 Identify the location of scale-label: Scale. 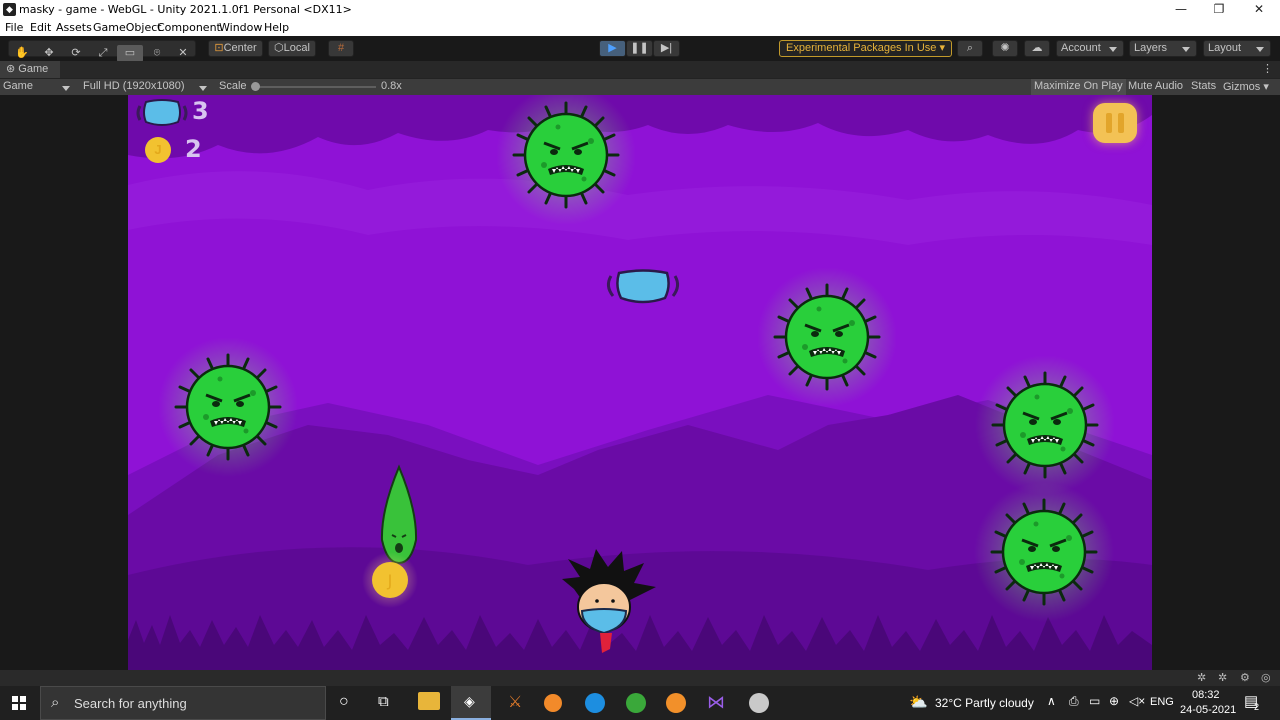
(233, 86).